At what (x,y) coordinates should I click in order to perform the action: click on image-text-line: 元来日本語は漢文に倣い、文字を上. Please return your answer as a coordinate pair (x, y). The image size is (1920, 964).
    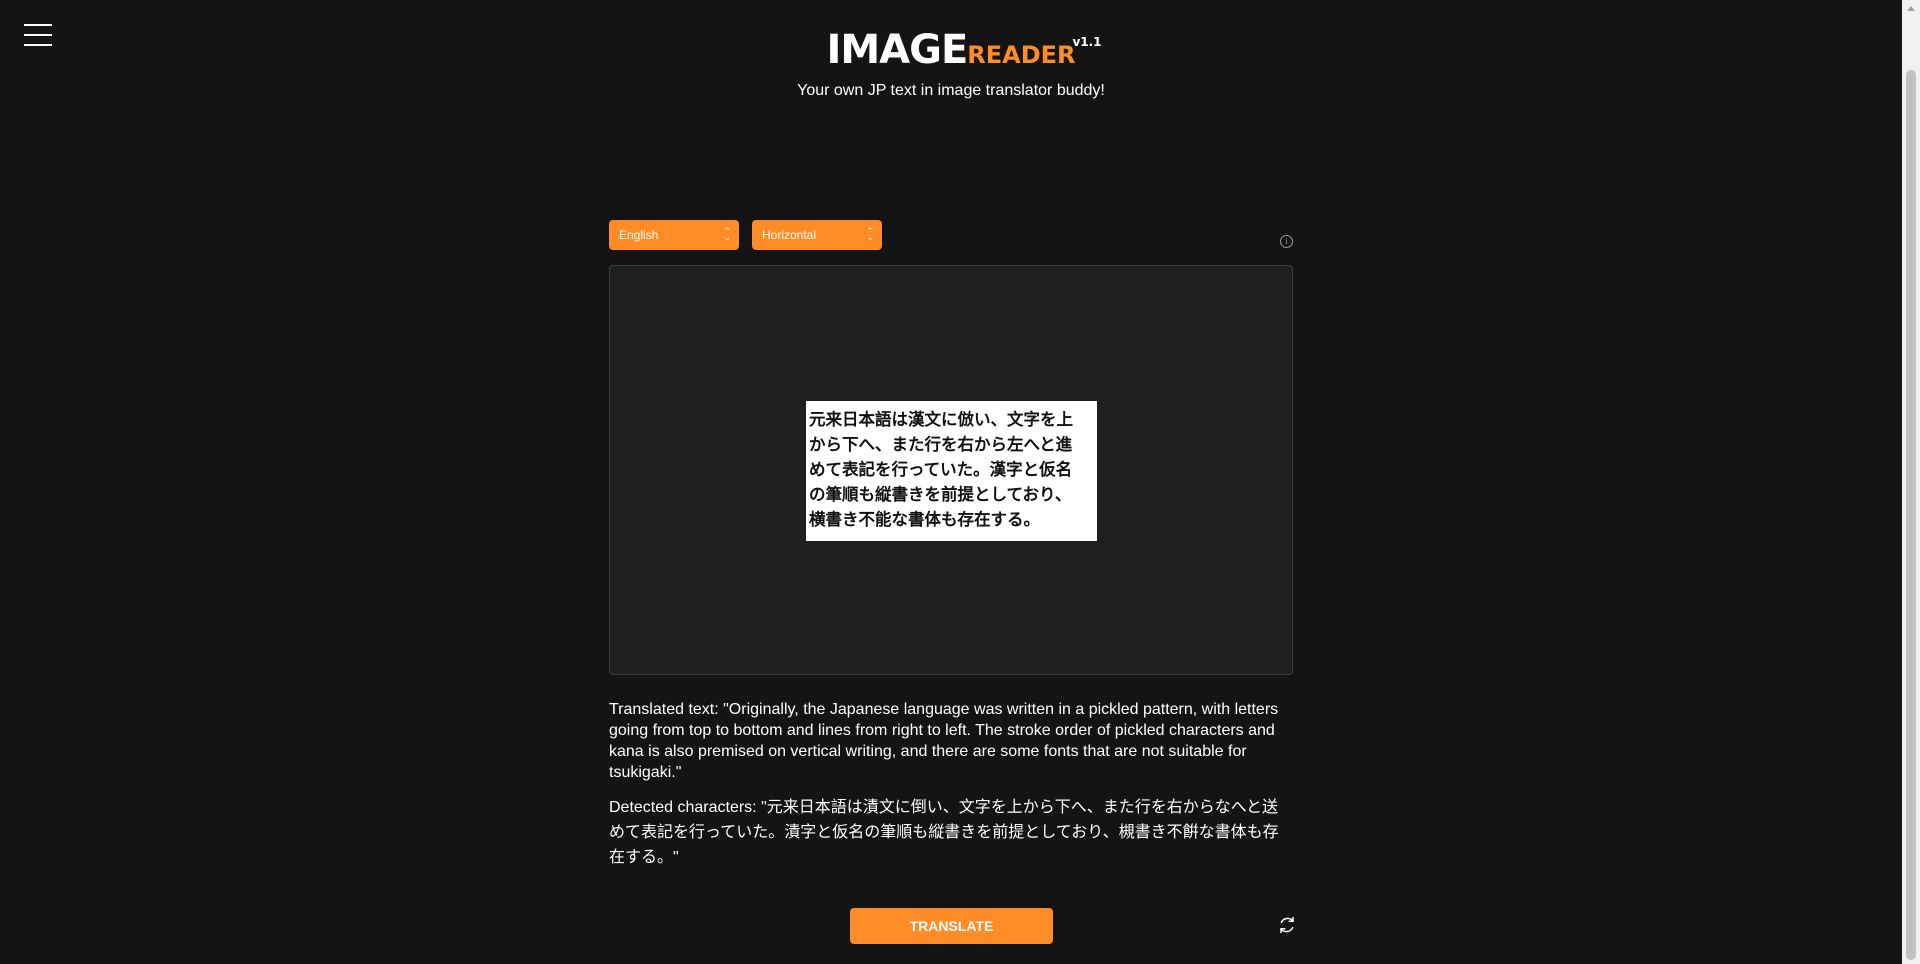
    Looking at the image, I should click on (941, 419).